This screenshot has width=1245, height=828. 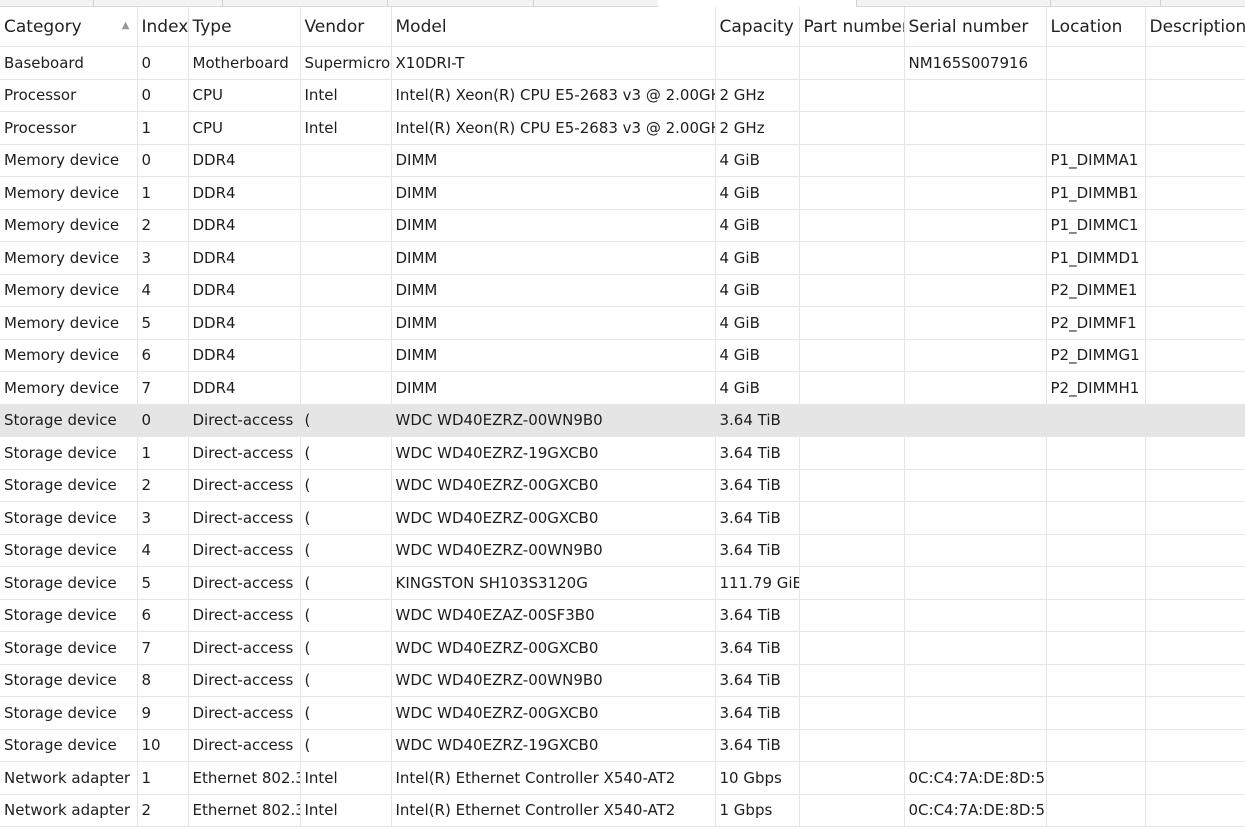 I want to click on table-row: Memory device 0 DDR4 DIMM 4 GiB P1_DIMMA1, so click(x=622, y=160).